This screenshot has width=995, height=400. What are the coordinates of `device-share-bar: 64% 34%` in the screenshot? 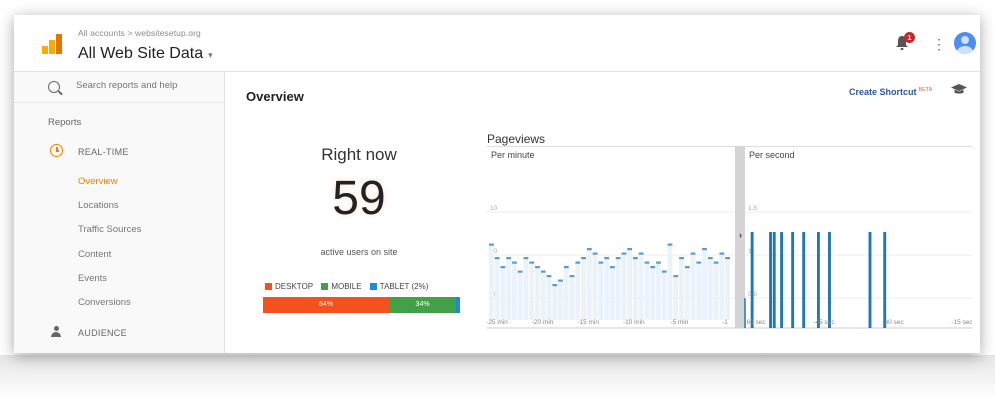 It's located at (361, 305).